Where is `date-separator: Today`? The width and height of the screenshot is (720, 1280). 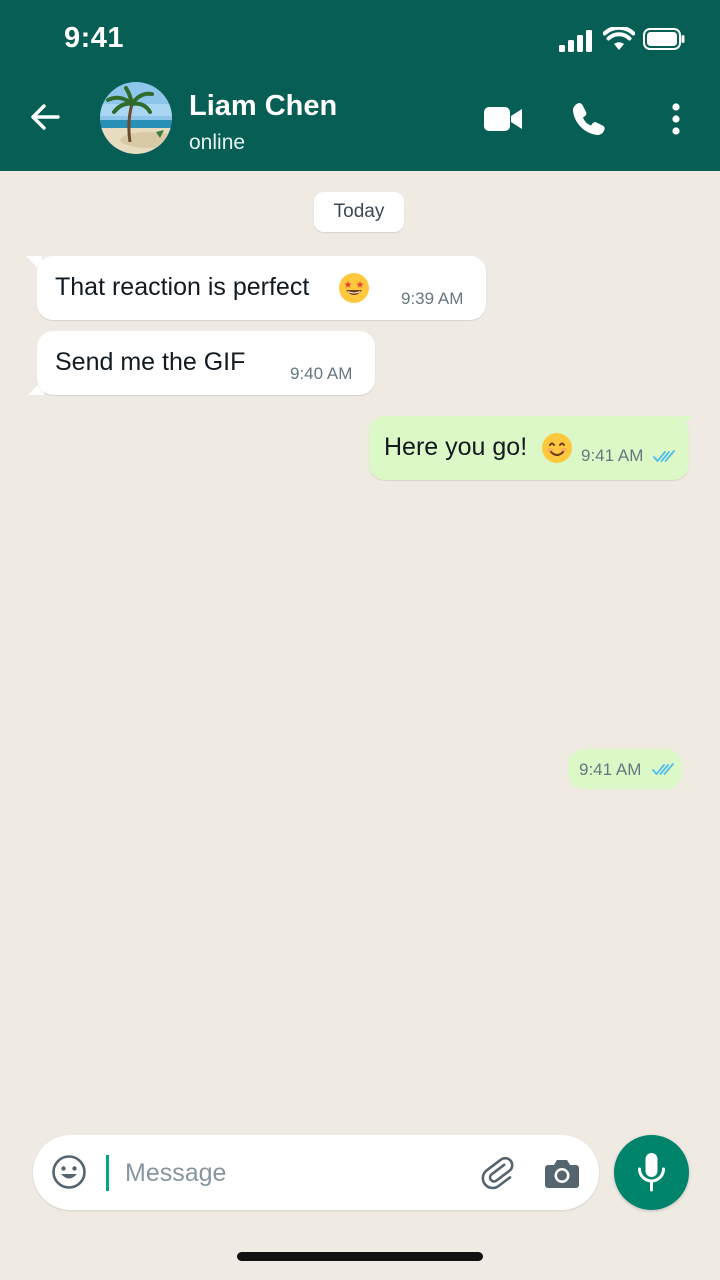 date-separator: Today is located at coordinates (359, 212).